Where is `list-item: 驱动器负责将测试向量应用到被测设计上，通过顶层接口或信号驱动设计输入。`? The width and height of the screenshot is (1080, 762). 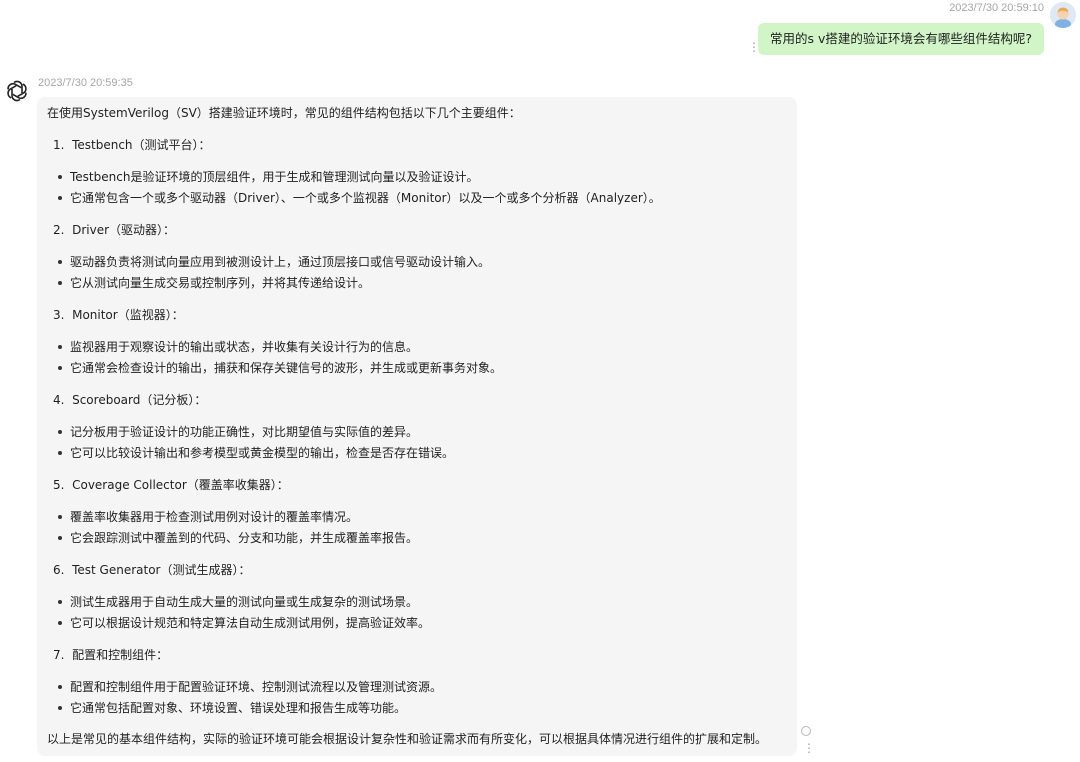 list-item: 驱动器负责将测试向量应用到被测设计上，通过顶层接口或信号驱动设计输入。 is located at coordinates (280, 262).